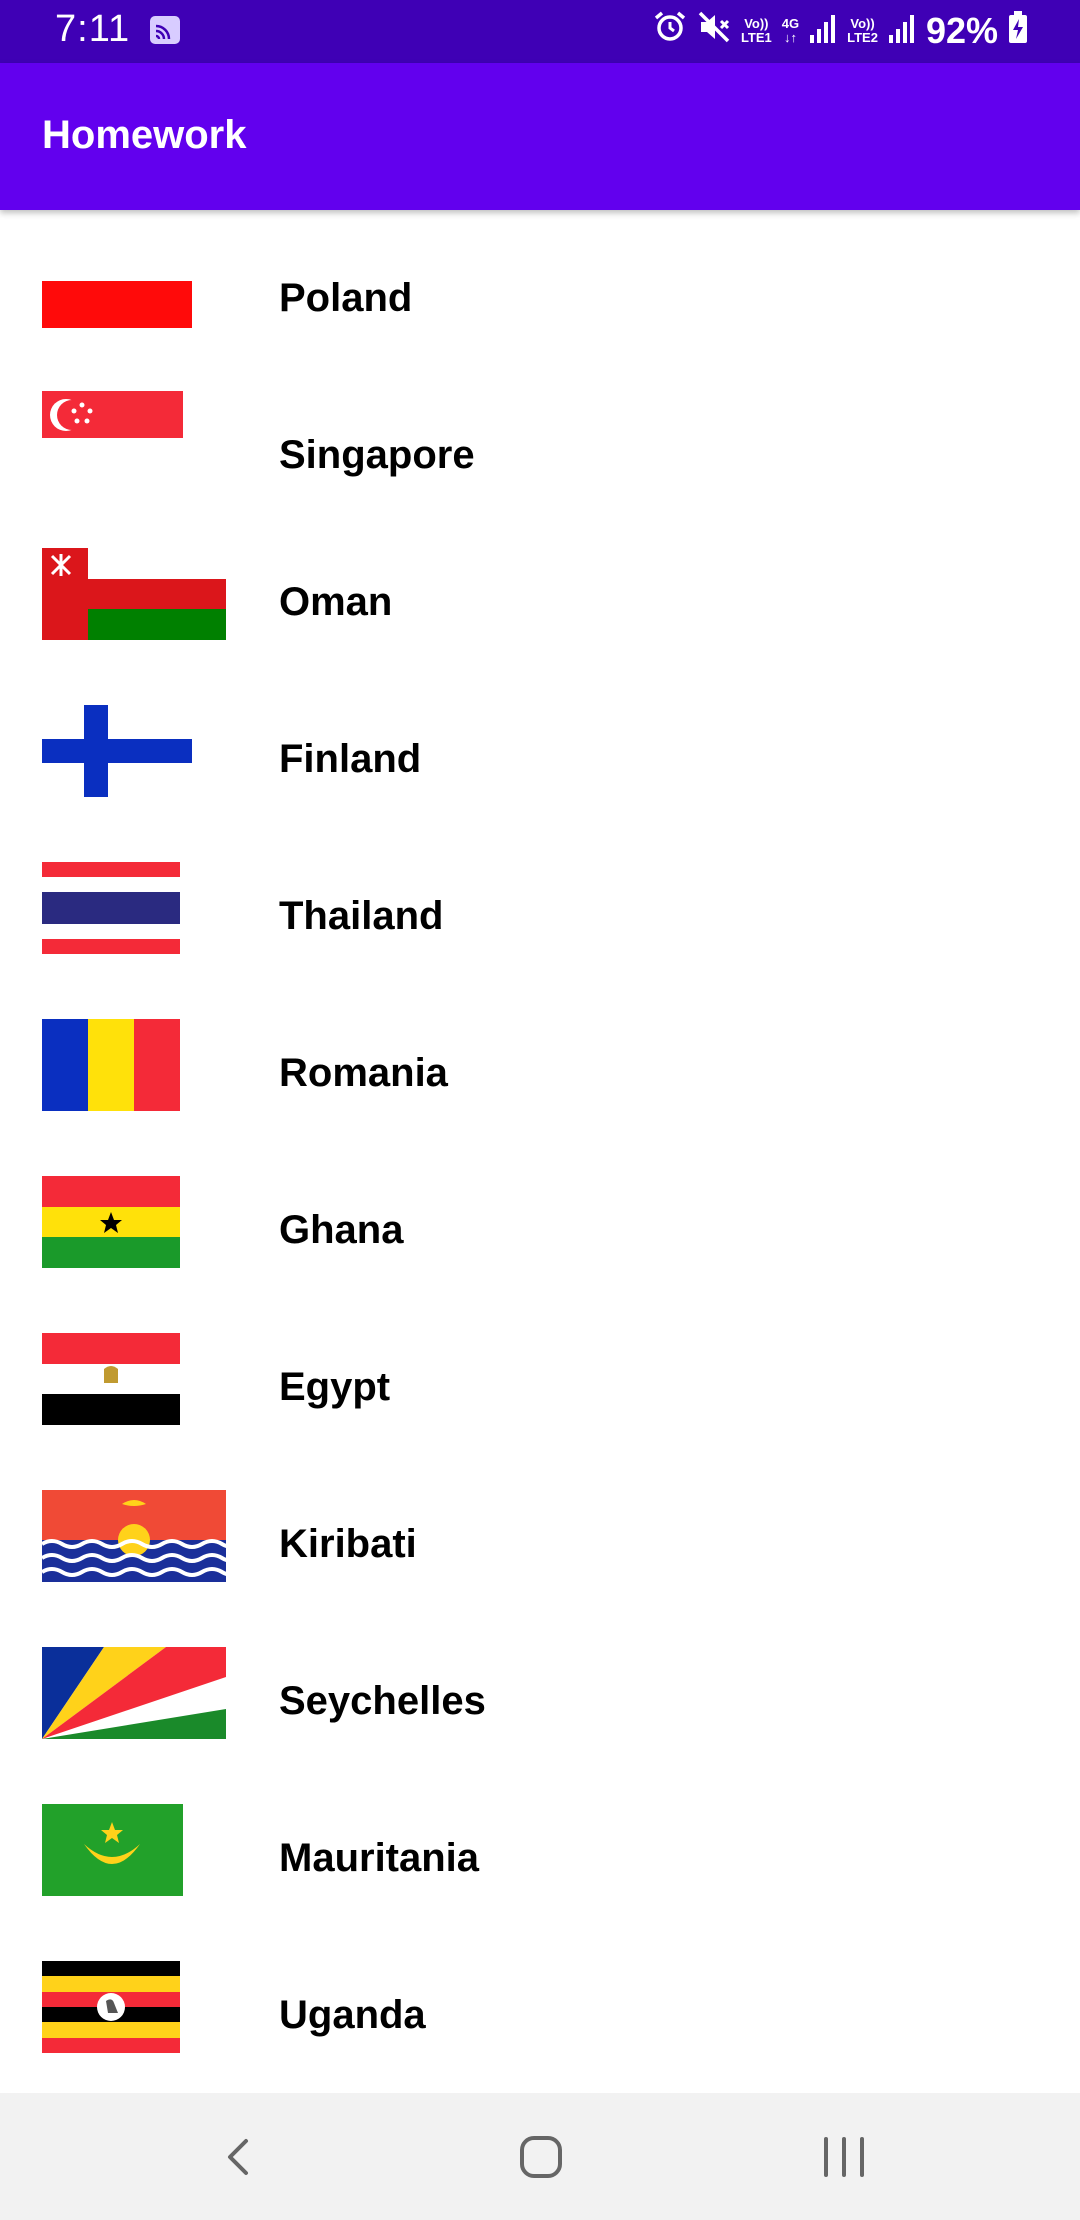 This screenshot has height=2220, width=1080. I want to click on ghana-flag-icon, so click(111, 1222).